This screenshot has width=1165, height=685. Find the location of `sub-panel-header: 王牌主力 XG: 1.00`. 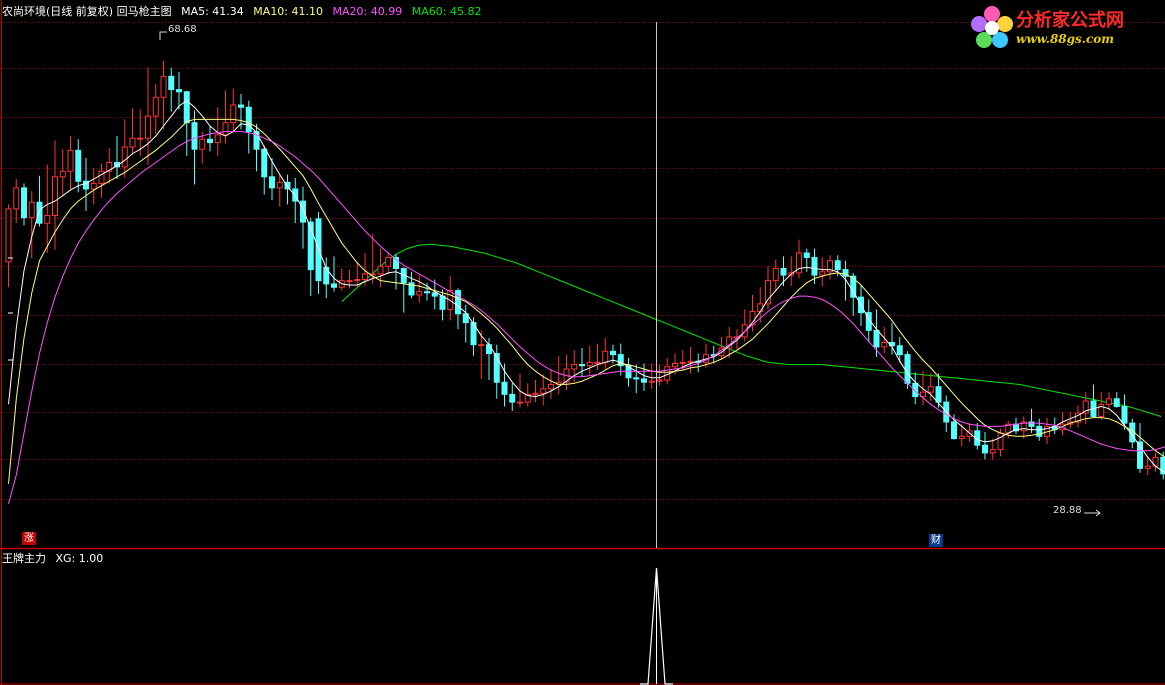

sub-panel-header: 王牌主力 XG: 1.00 is located at coordinates (55, 558).